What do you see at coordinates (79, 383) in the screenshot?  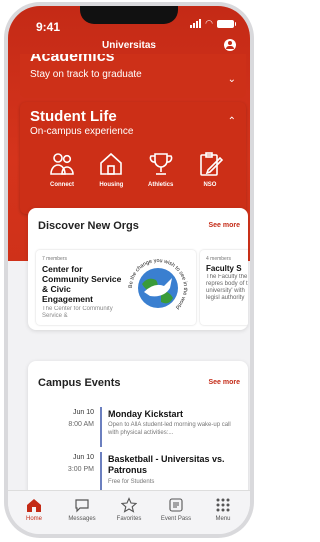 I see `campus-events-title: Campus Events` at bounding box center [79, 383].